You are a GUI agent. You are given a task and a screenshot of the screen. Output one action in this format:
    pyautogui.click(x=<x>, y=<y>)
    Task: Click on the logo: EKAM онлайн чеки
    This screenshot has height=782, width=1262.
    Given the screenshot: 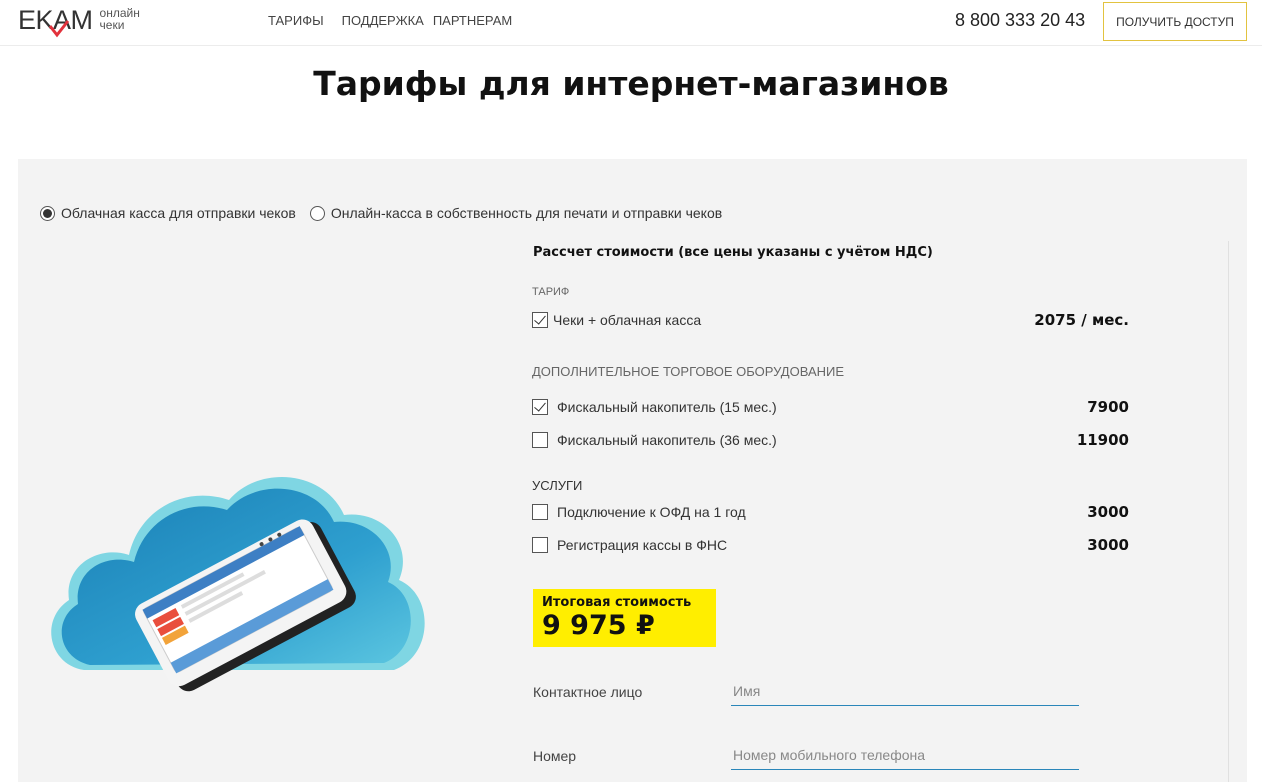 What is the action you would take?
    pyautogui.click(x=79, y=22)
    